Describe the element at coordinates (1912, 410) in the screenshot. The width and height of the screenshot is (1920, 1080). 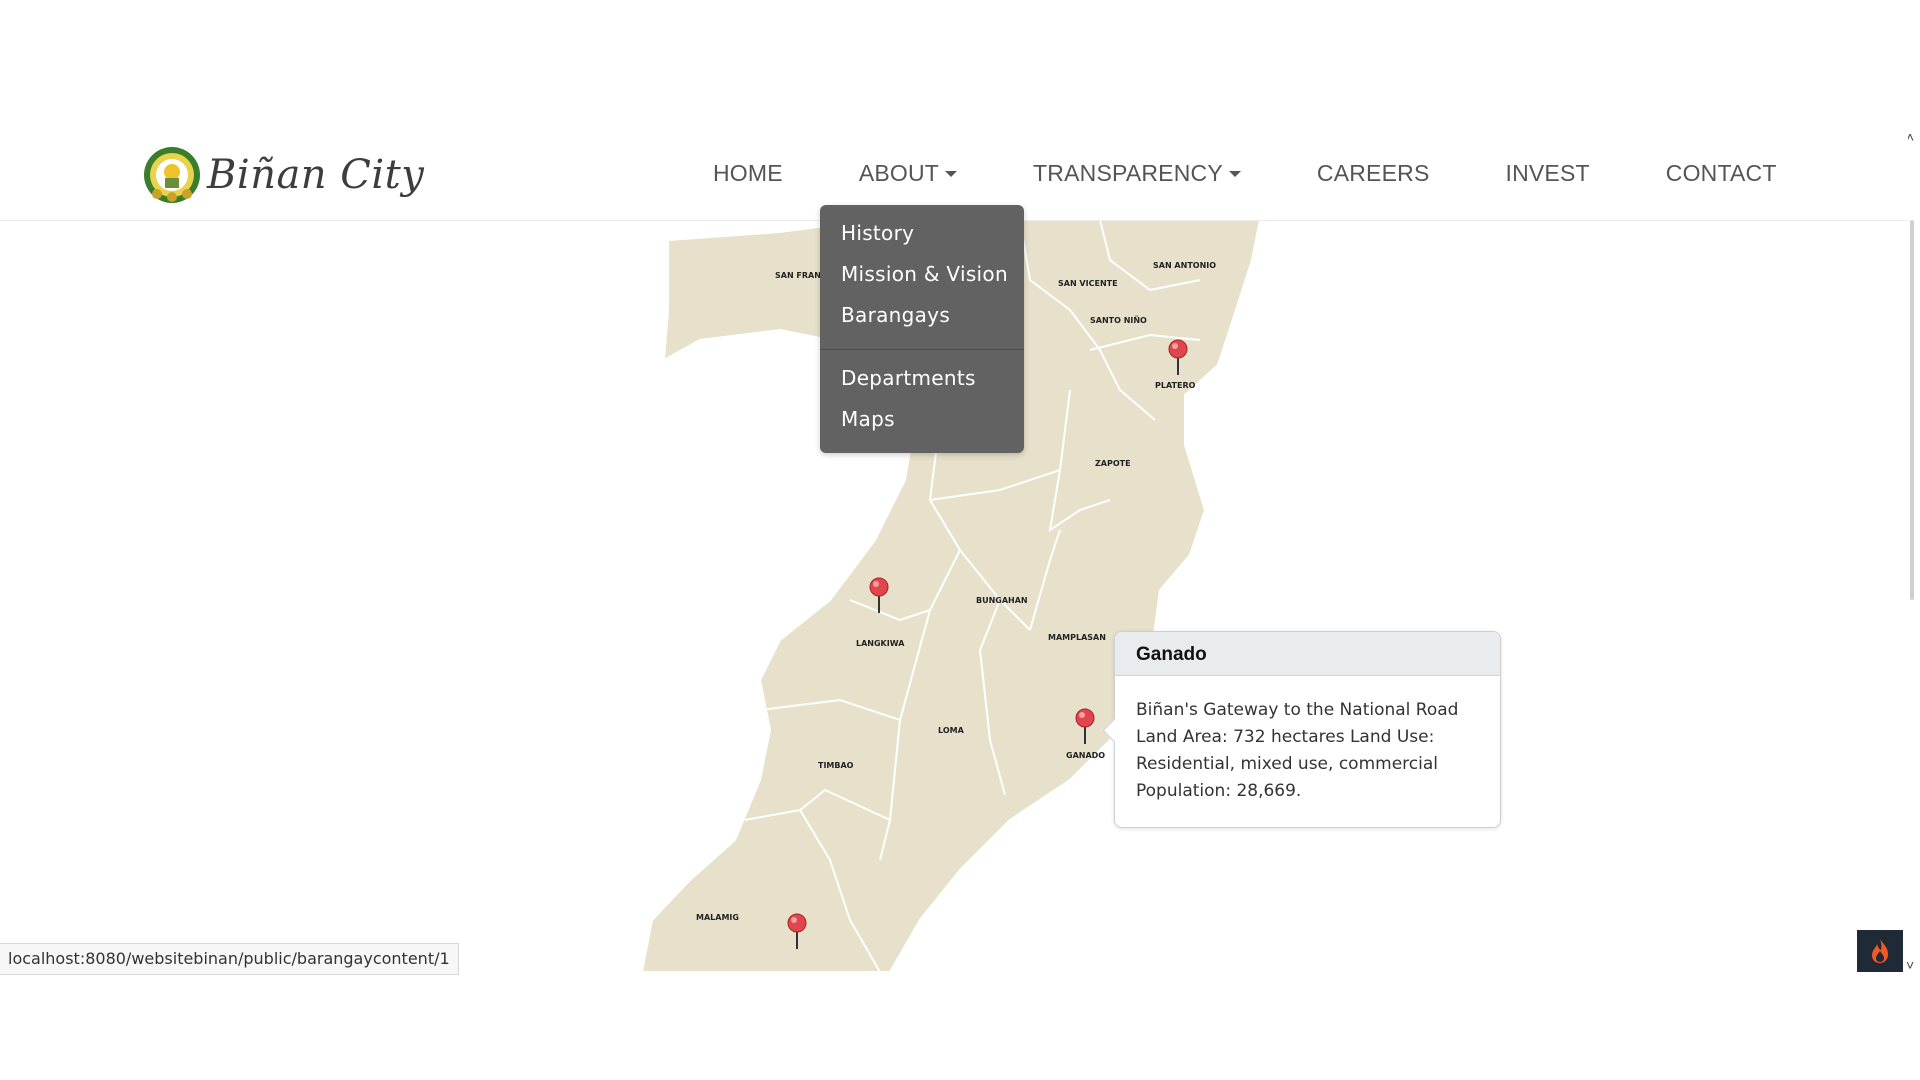
I see `scrollbar-thumb` at that location.